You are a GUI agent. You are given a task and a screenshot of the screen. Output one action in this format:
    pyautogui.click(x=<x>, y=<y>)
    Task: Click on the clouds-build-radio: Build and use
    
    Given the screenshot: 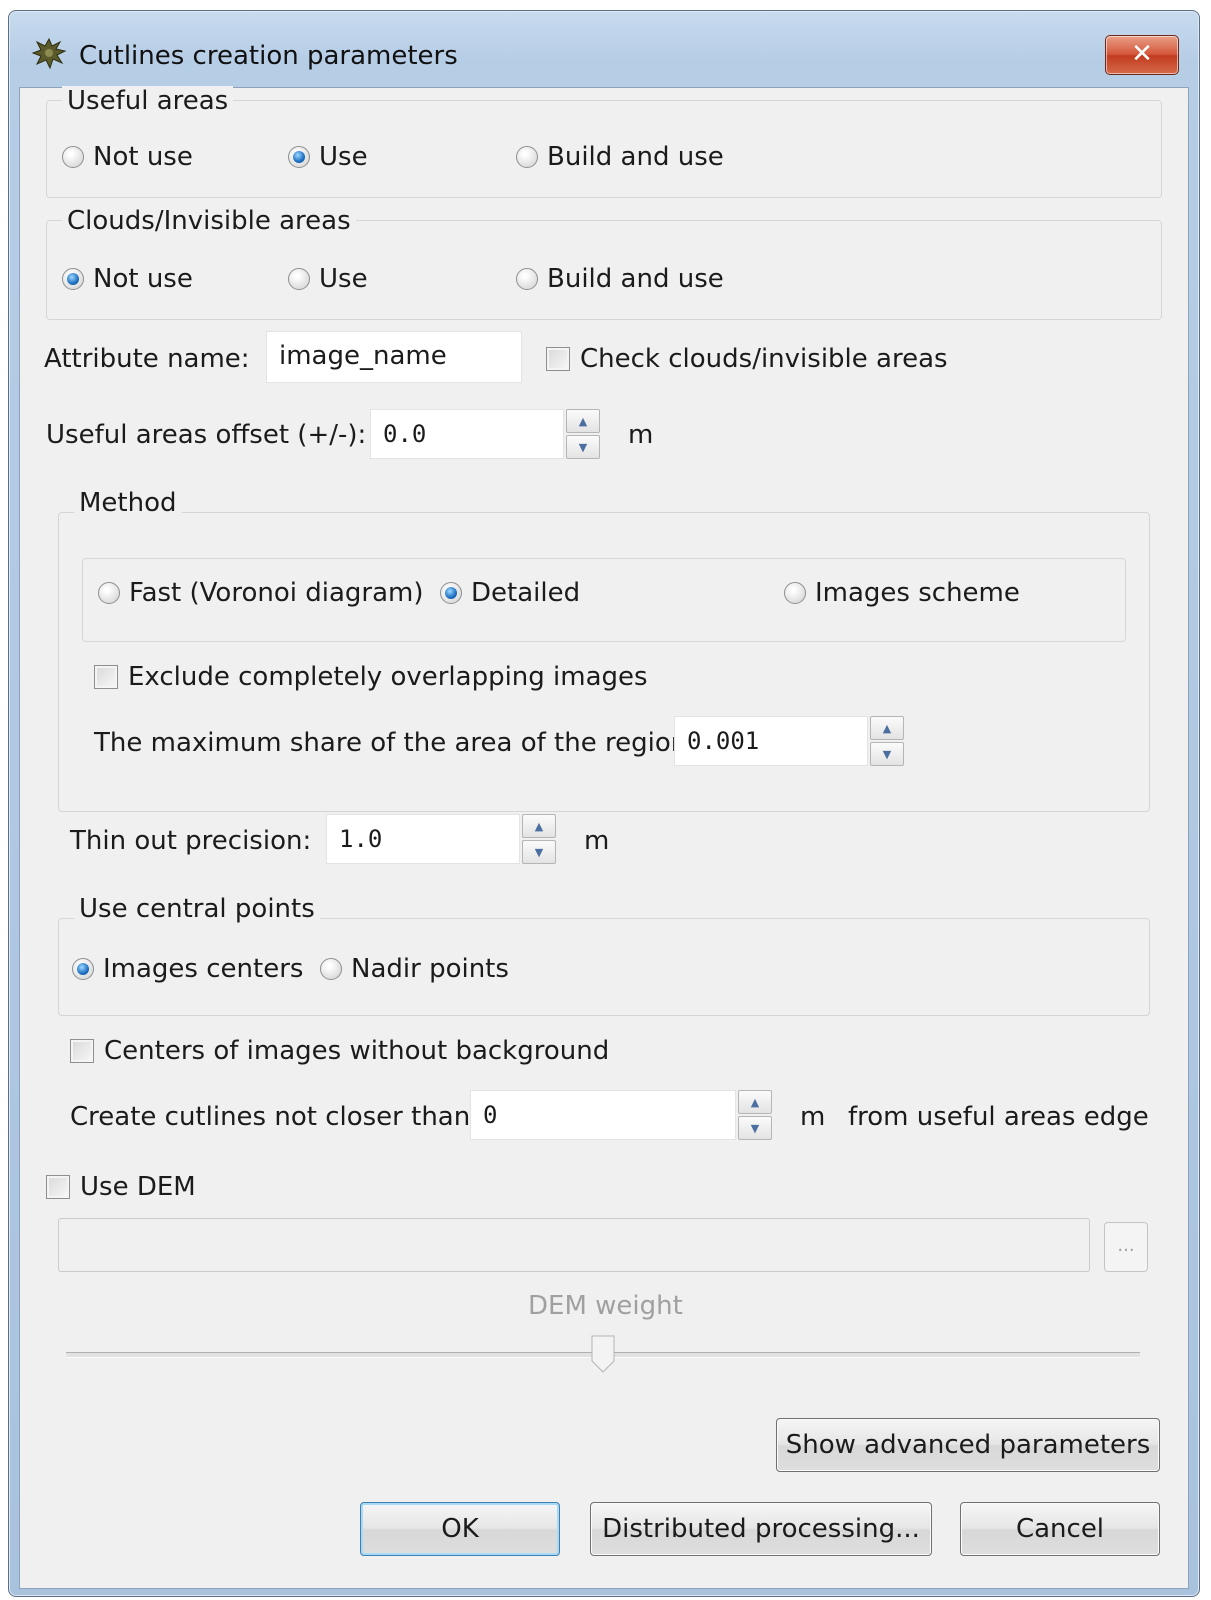 What is the action you would take?
    pyautogui.click(x=620, y=279)
    